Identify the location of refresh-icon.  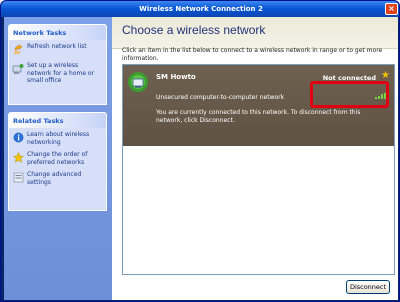
(18, 49).